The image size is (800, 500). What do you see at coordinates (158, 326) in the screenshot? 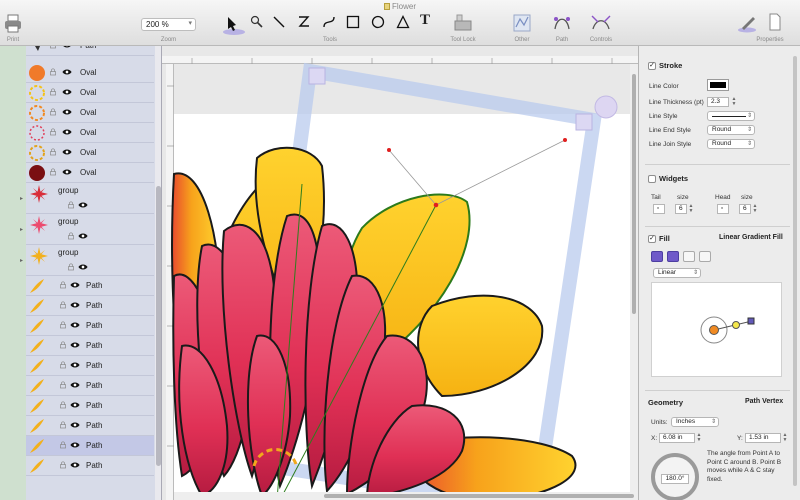
I see `layers-scroll-thumb` at bounding box center [158, 326].